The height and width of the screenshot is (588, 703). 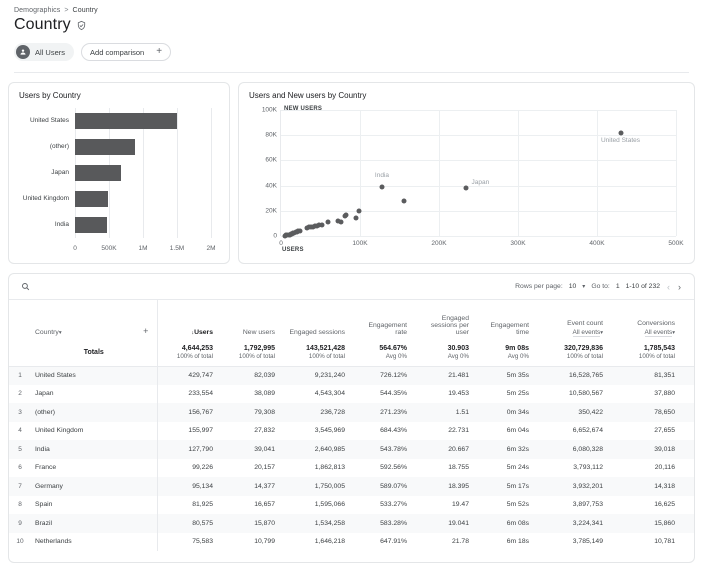 What do you see at coordinates (94, 431) in the screenshot?
I see `row-country: United Kingdom` at bounding box center [94, 431].